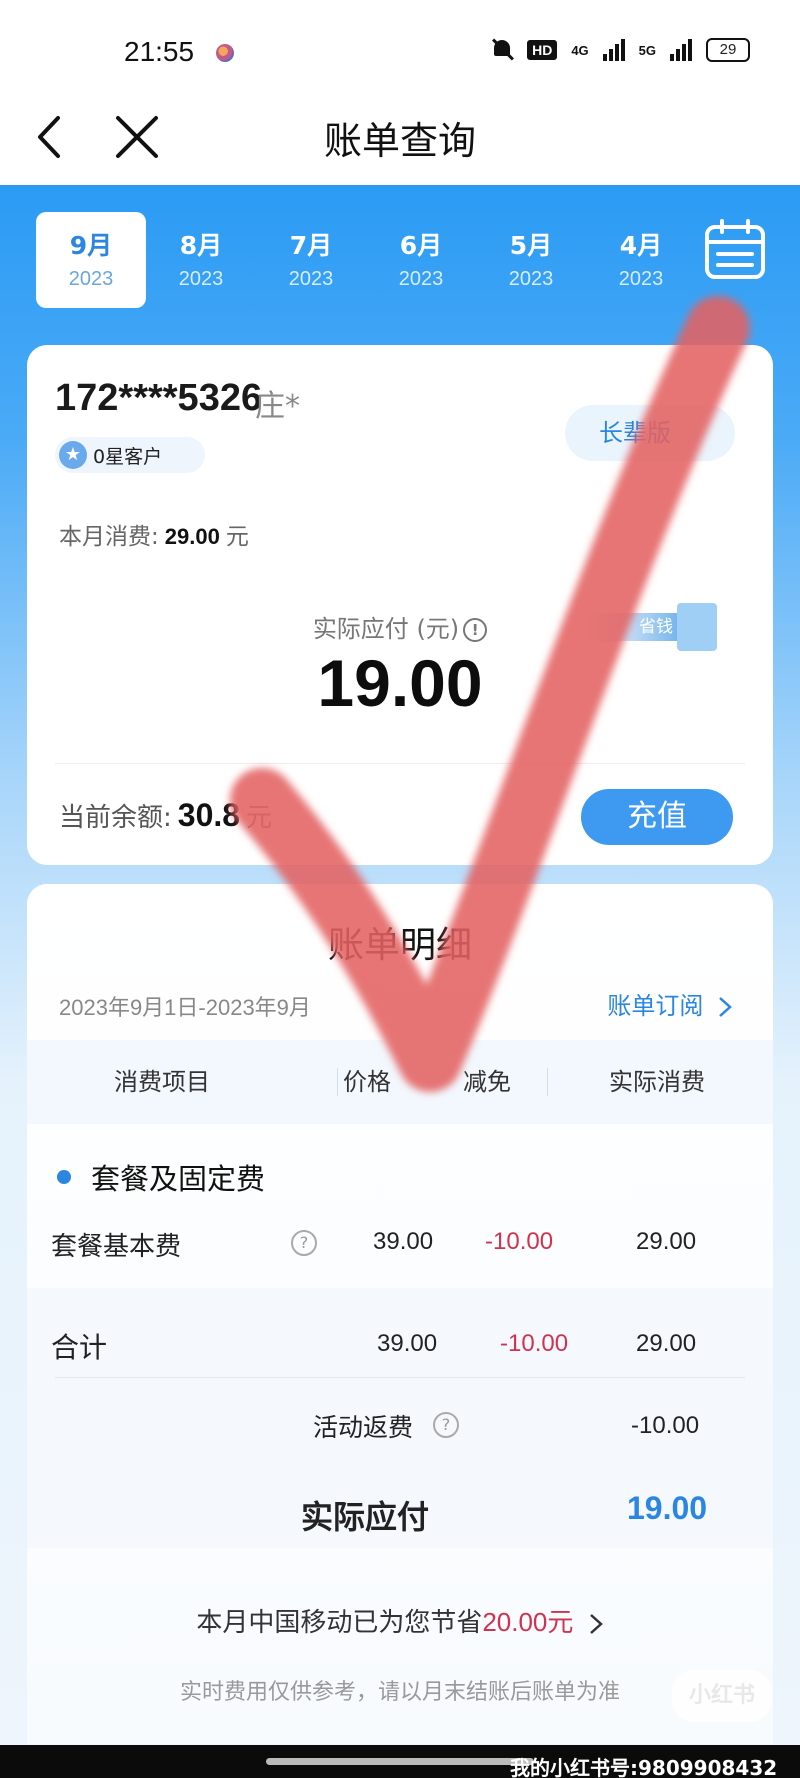 This screenshot has height=1778, width=800. Describe the element at coordinates (728, 50) in the screenshot. I see `battery-icon: 29` at that location.